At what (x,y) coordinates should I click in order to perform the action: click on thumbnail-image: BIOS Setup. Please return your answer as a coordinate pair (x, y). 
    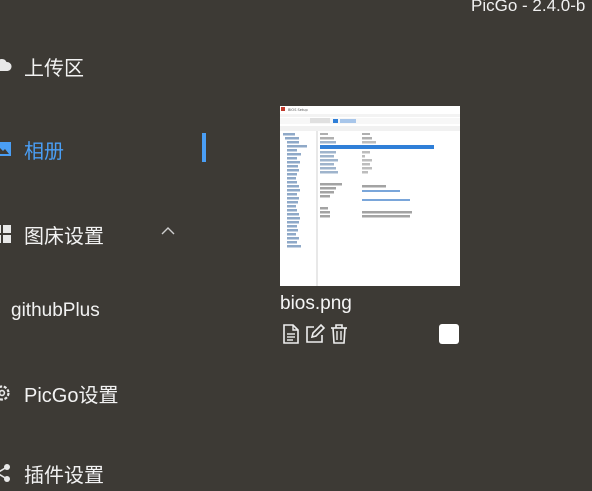
    Looking at the image, I should click on (370, 196).